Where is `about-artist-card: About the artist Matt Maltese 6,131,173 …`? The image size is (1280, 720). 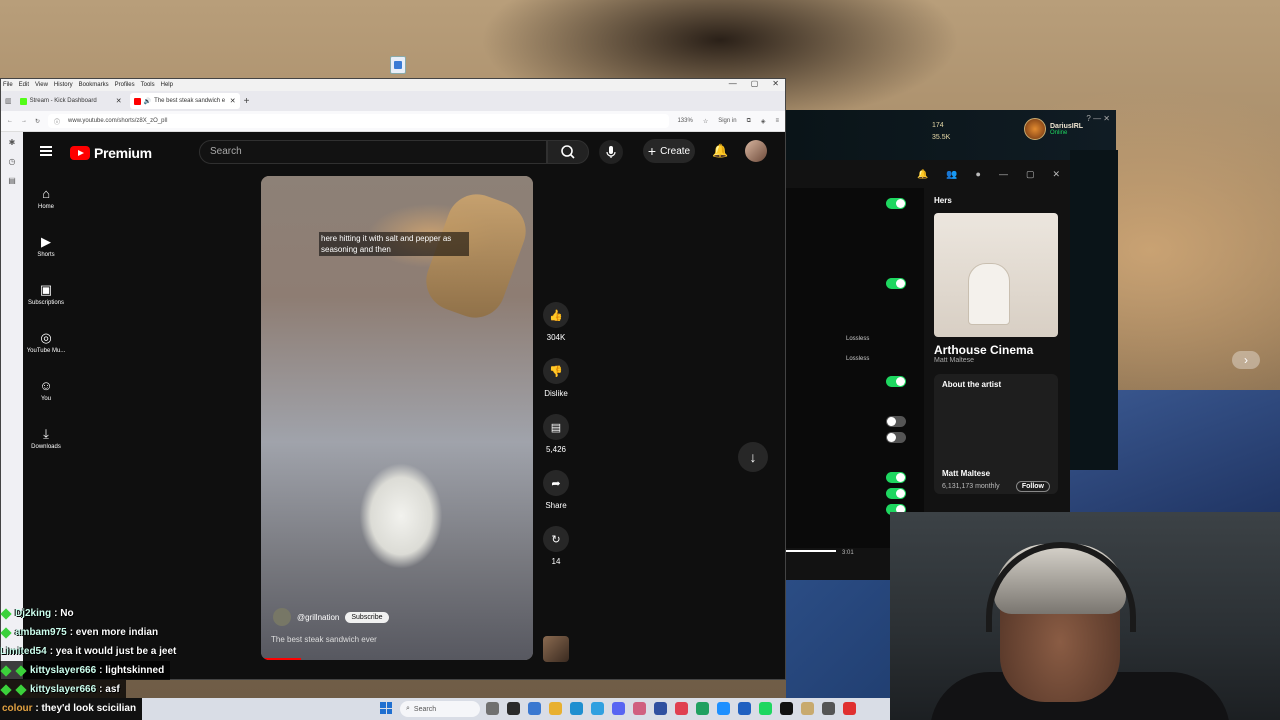 about-artist-card: About the artist Matt Maltese 6,131,173 … is located at coordinates (996, 434).